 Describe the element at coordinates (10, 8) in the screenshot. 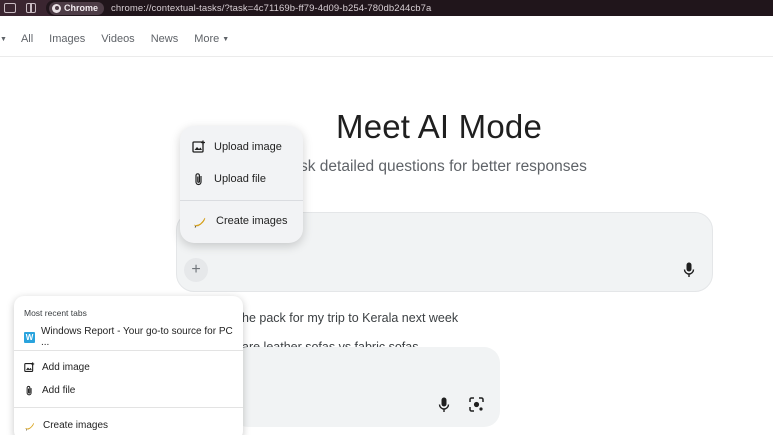

I see `tab-search-icon` at that location.